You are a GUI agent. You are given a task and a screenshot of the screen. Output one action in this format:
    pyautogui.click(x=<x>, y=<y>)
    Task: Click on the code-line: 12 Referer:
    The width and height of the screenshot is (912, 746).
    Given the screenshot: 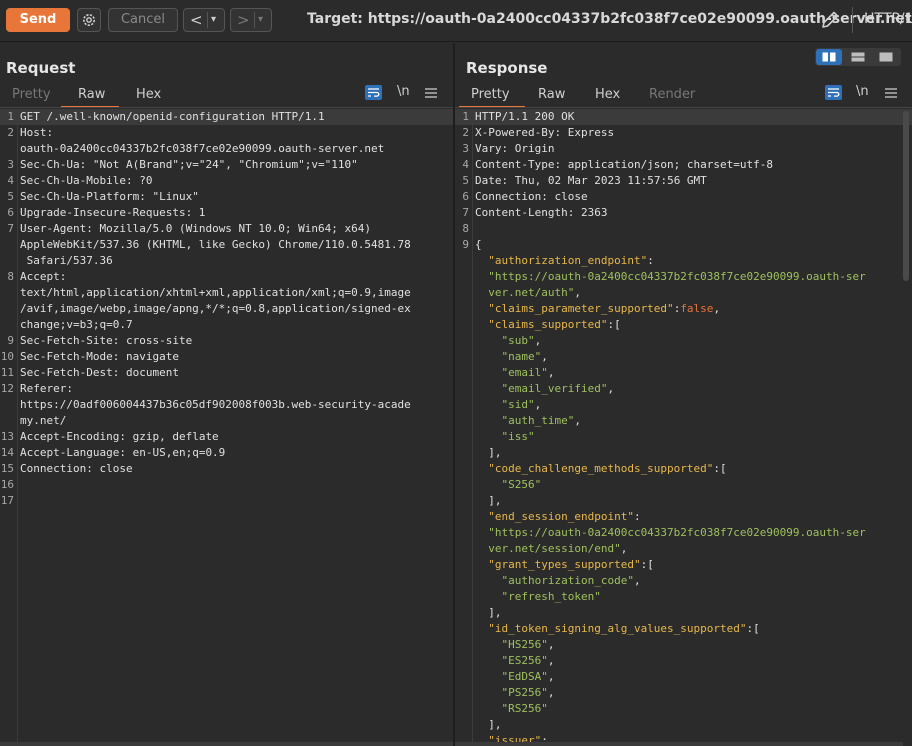 What is the action you would take?
    pyautogui.click(x=226, y=389)
    